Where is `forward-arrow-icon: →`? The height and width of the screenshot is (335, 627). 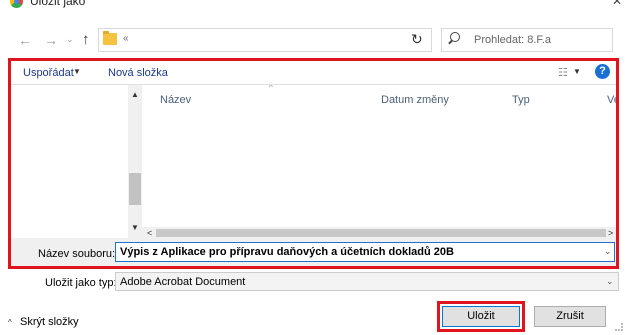
forward-arrow-icon: → is located at coordinates (51, 40).